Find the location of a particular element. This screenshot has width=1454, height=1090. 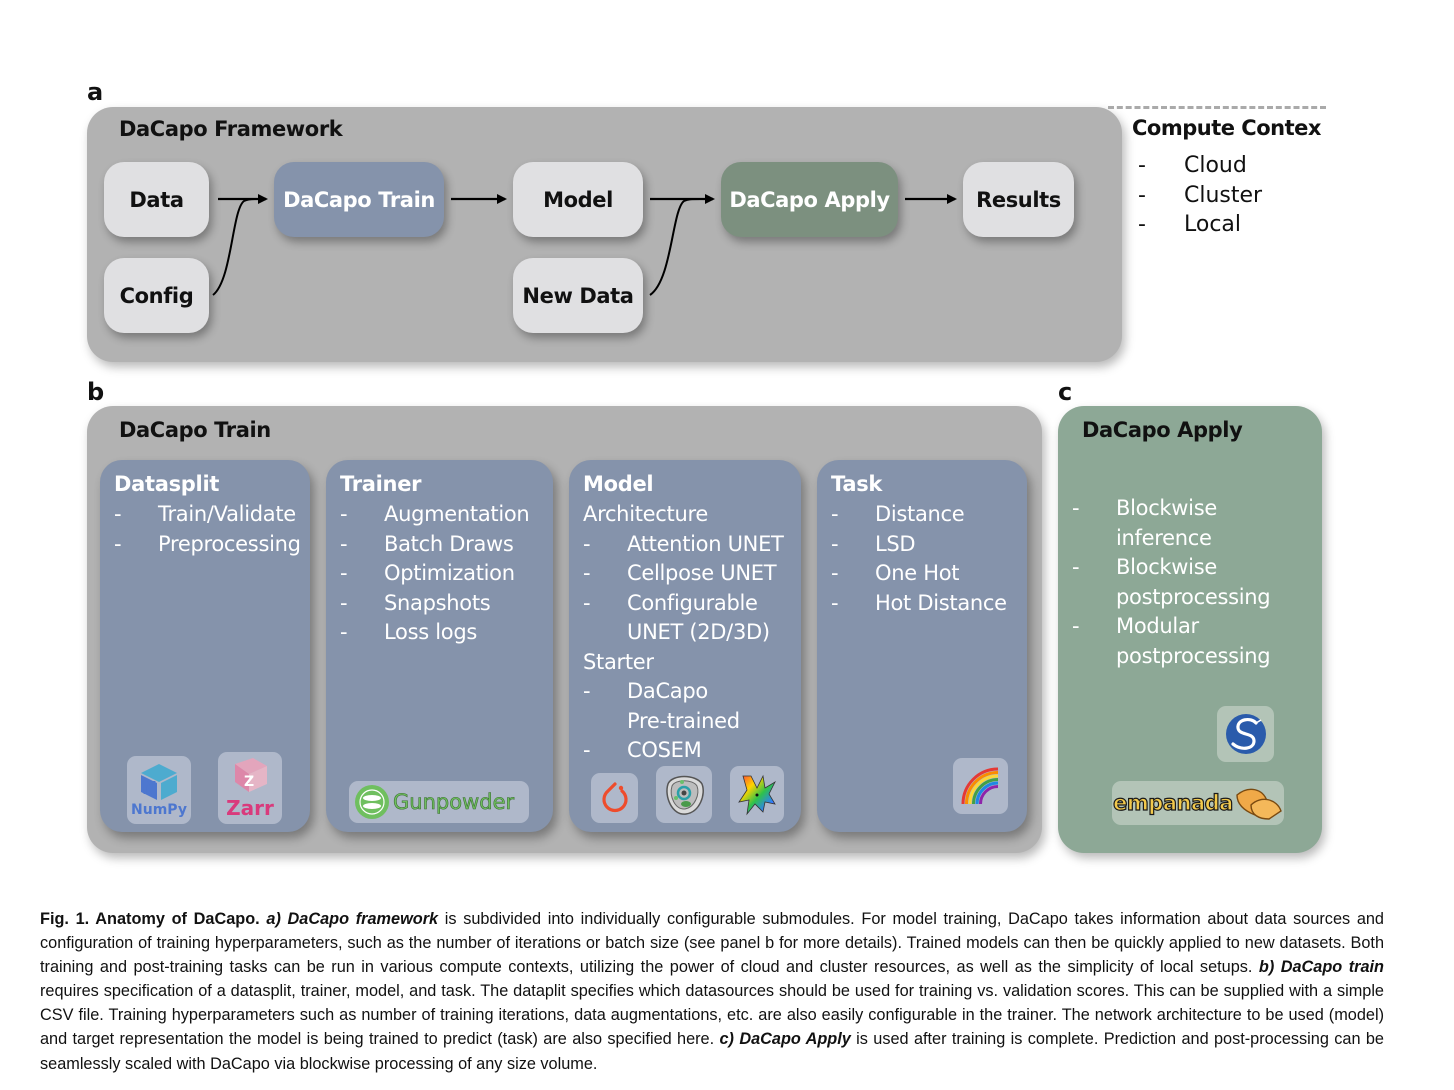

list-item: - Augmentation is located at coordinates (435, 514).